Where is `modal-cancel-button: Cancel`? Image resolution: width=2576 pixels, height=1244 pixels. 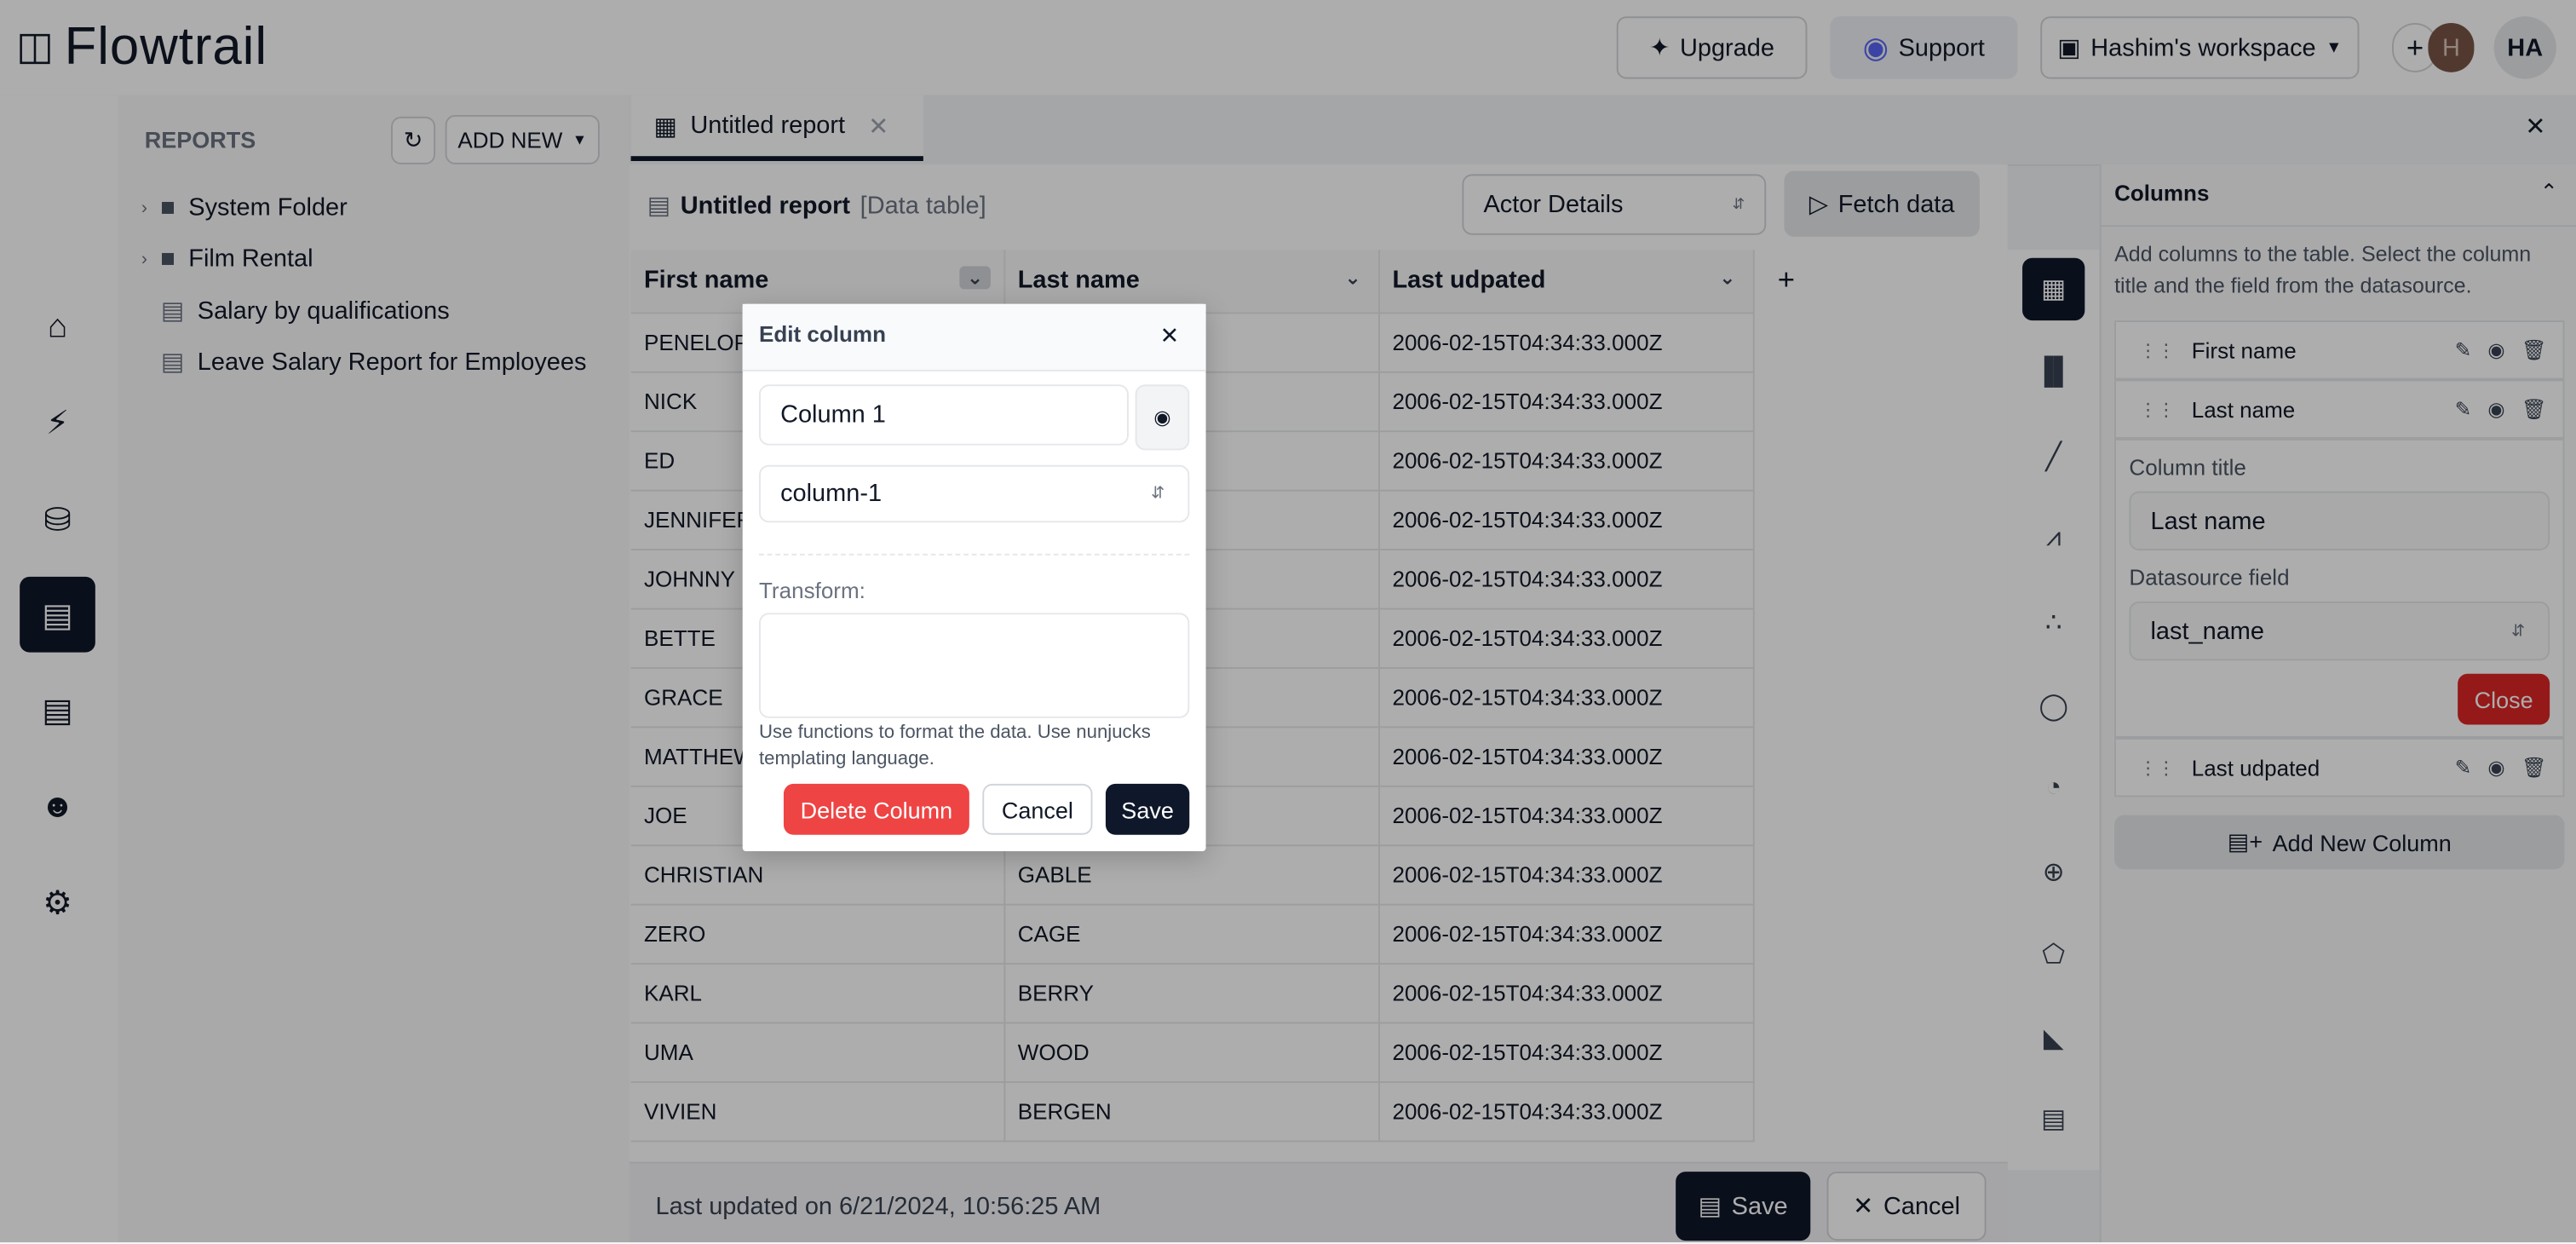 modal-cancel-button: Cancel is located at coordinates (1037, 809).